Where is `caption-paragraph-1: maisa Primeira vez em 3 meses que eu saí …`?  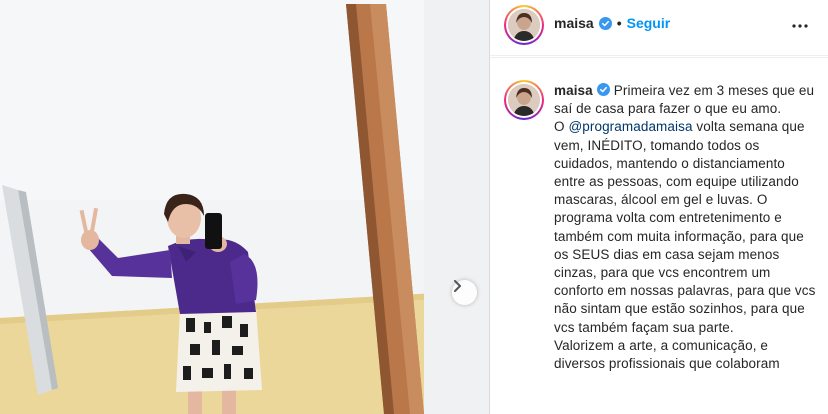
caption-paragraph-1: maisa Primeira vez em 3 meses que eu saí … is located at coordinates (685, 100).